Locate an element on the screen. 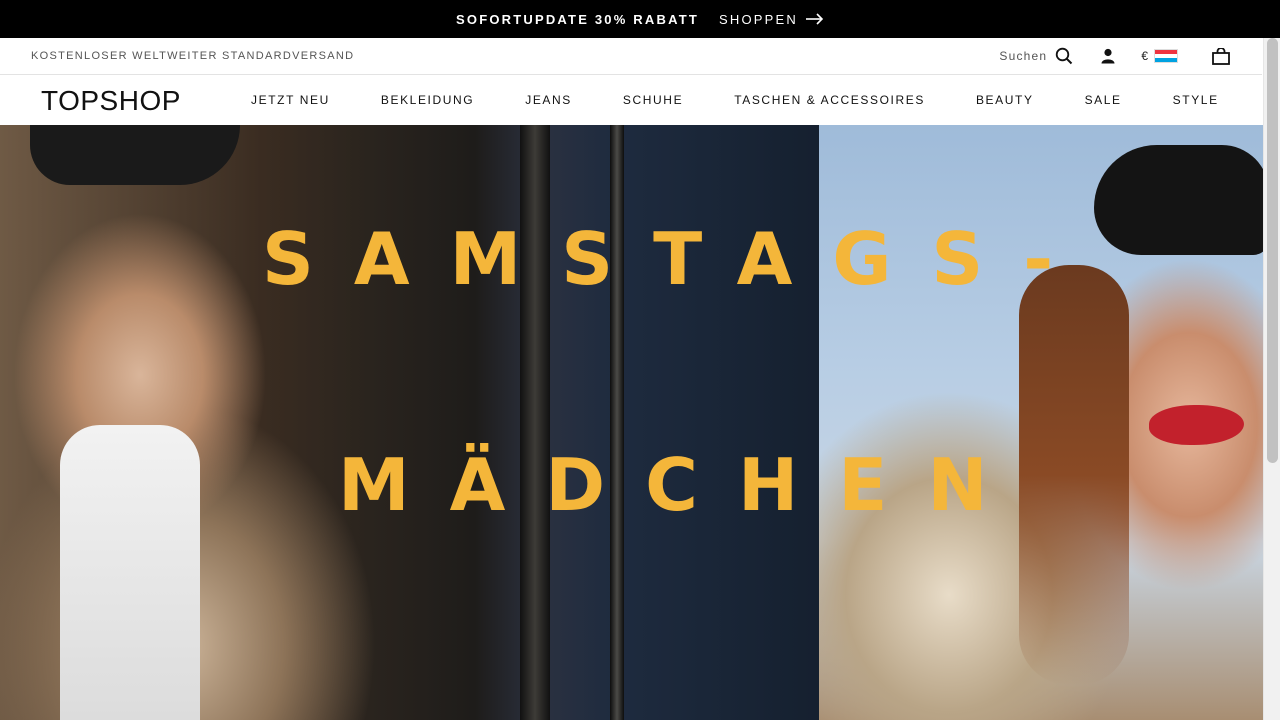 The width and height of the screenshot is (1280, 720). promo-bar: SOFORTUPDATE 30% RABATT SHOPPEN is located at coordinates (640, 19).